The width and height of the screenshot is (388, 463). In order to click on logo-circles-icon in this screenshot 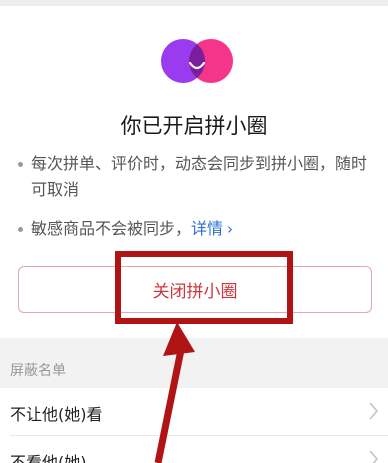, I will do `click(197, 61)`.